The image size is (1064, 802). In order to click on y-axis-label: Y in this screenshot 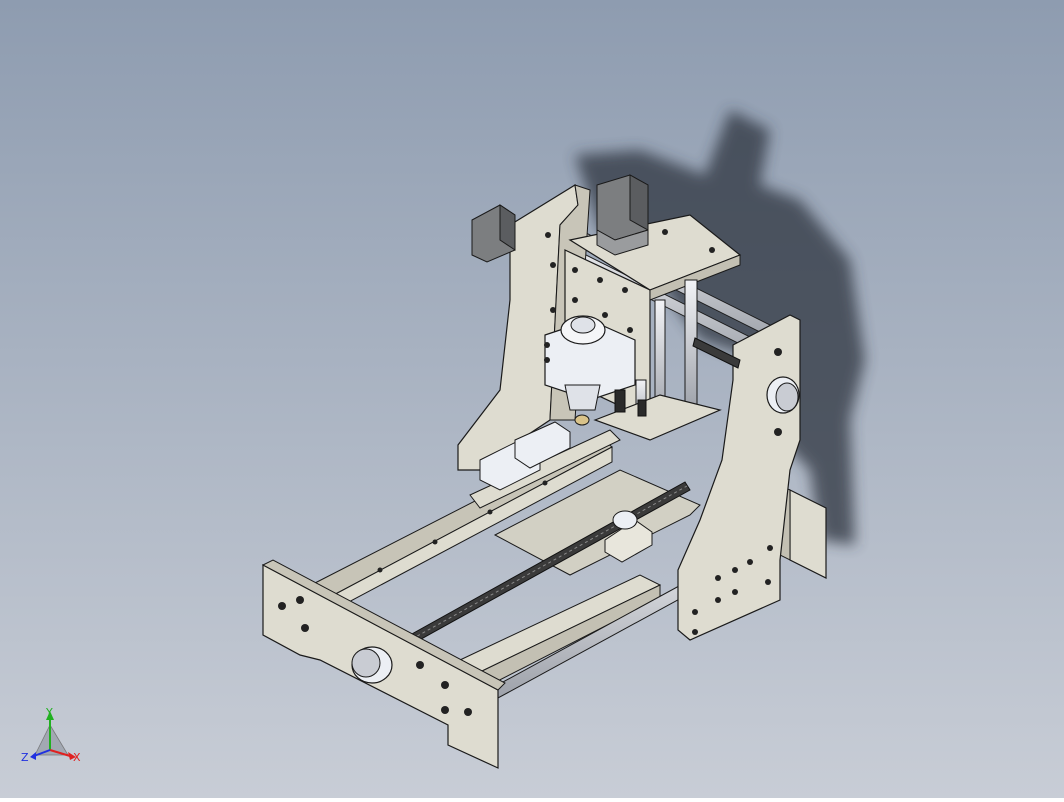, I will do `click(49, 712)`.